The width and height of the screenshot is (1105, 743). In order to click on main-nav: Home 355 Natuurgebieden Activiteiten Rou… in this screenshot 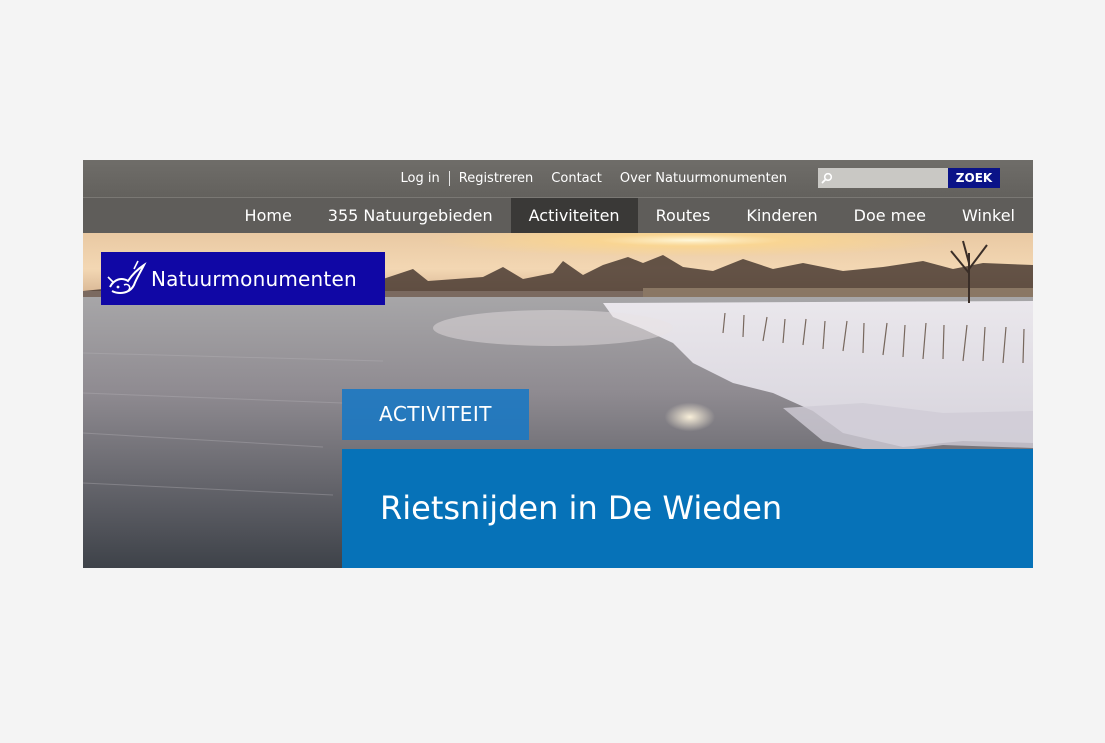, I will do `click(558, 215)`.